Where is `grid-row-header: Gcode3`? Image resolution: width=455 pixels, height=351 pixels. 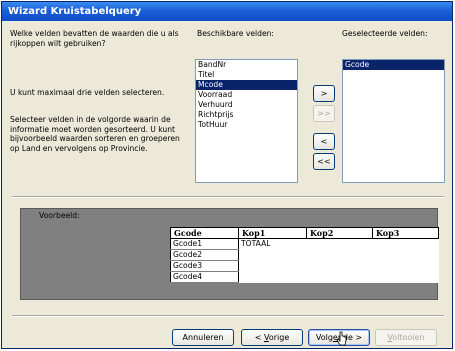 grid-row-header: Gcode3 is located at coordinates (204, 266).